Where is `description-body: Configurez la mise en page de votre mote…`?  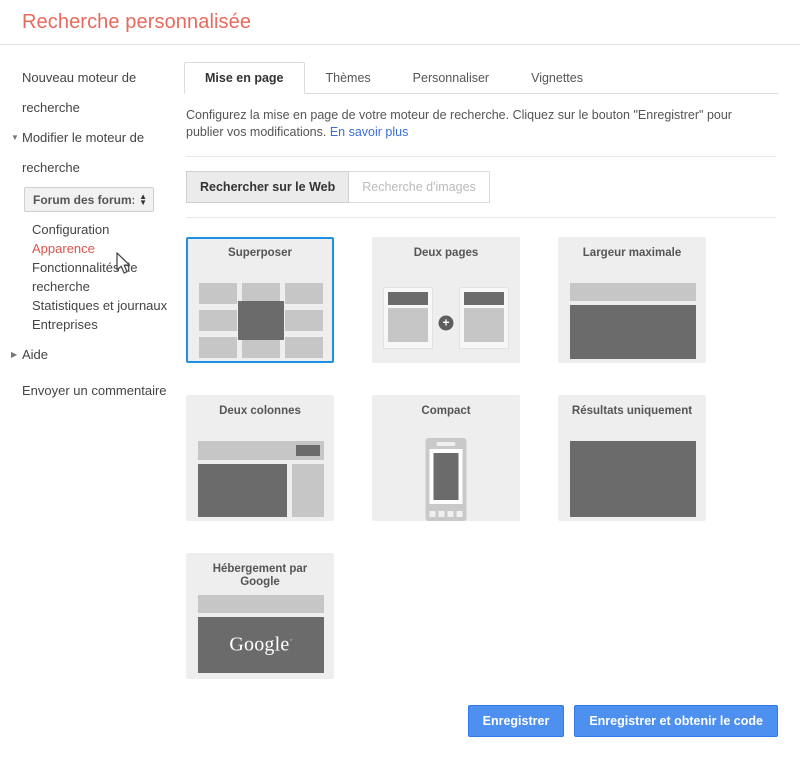
description-body: Configurez la mise en page de votre mote… is located at coordinates (459, 123).